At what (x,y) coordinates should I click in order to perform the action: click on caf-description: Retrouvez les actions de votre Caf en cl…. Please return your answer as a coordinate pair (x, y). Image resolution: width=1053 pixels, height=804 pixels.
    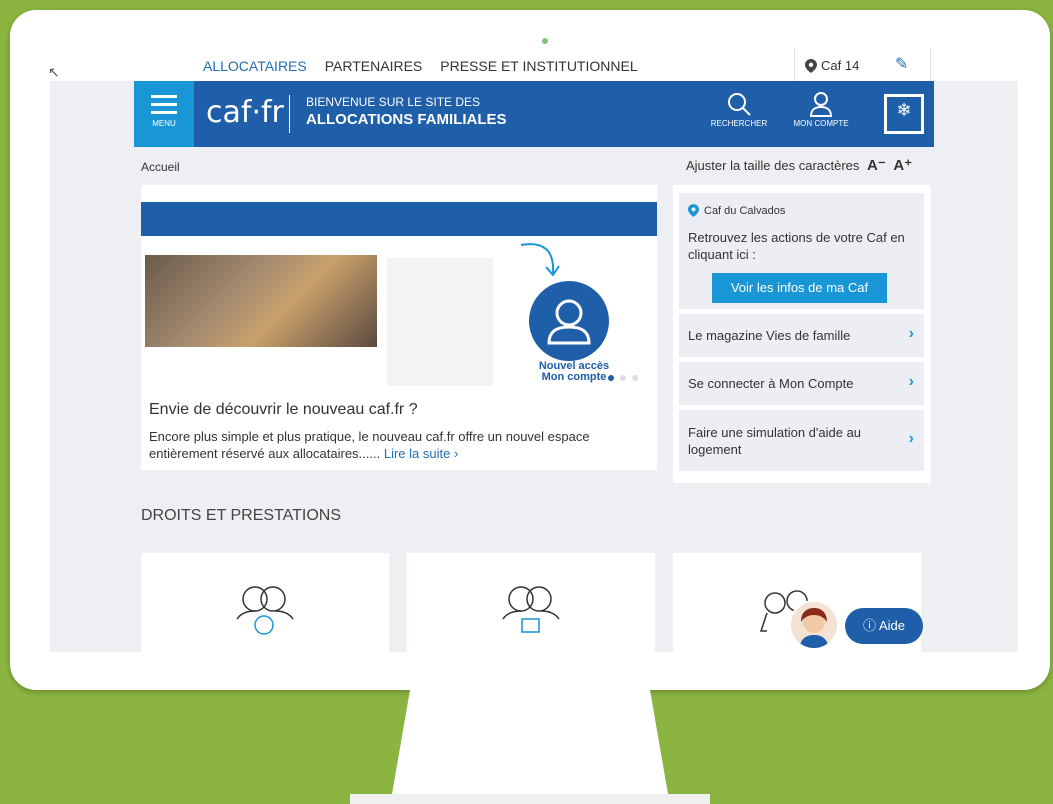
    Looking at the image, I should click on (796, 246).